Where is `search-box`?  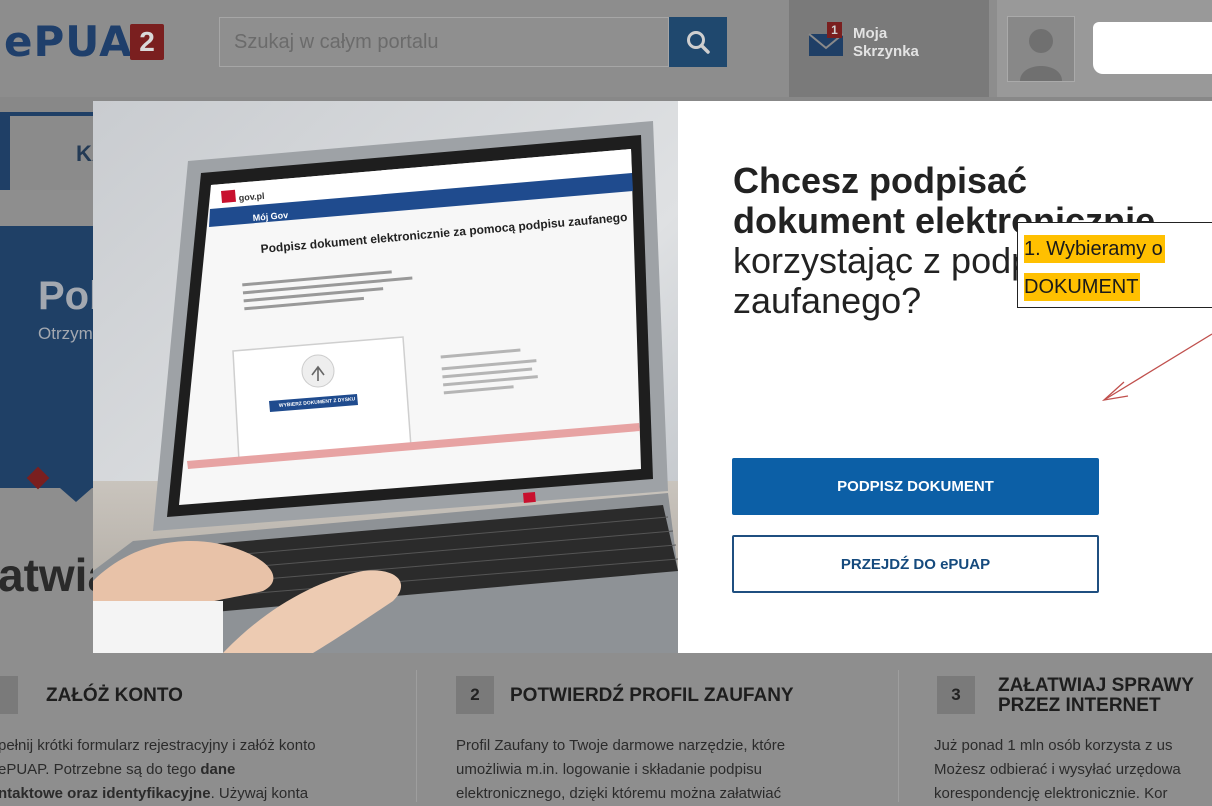
search-box is located at coordinates (444, 42).